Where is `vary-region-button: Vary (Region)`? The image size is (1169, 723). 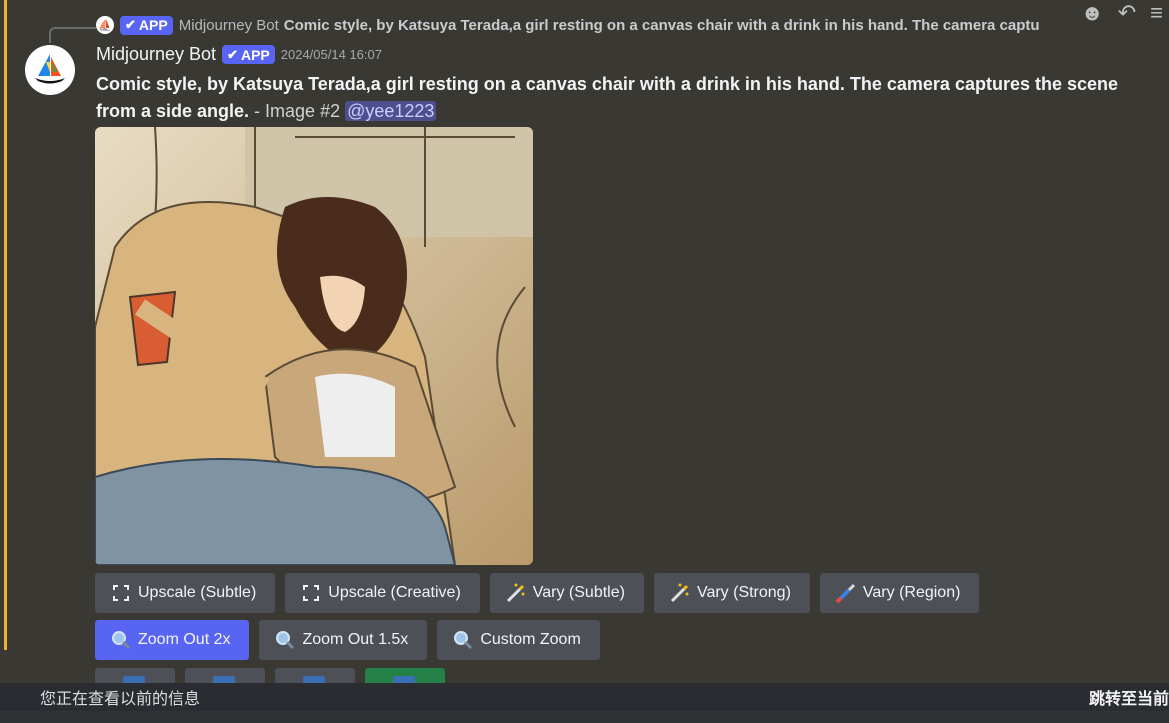
vary-region-button: Vary (Region) is located at coordinates (899, 593).